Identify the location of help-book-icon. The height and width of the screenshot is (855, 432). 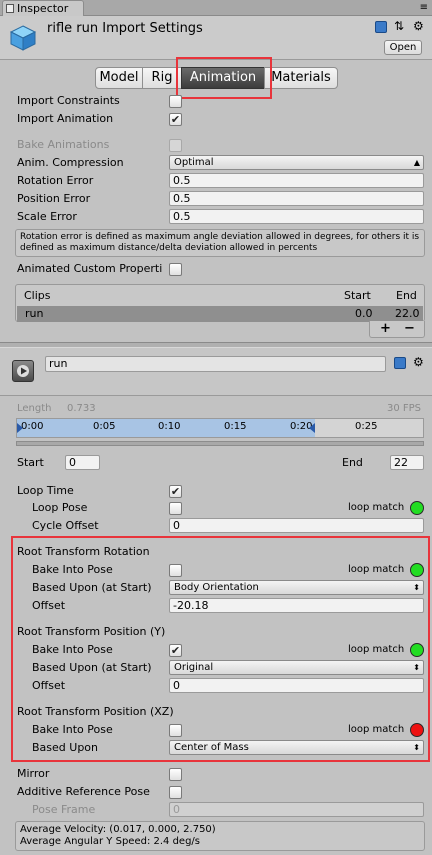
(381, 27).